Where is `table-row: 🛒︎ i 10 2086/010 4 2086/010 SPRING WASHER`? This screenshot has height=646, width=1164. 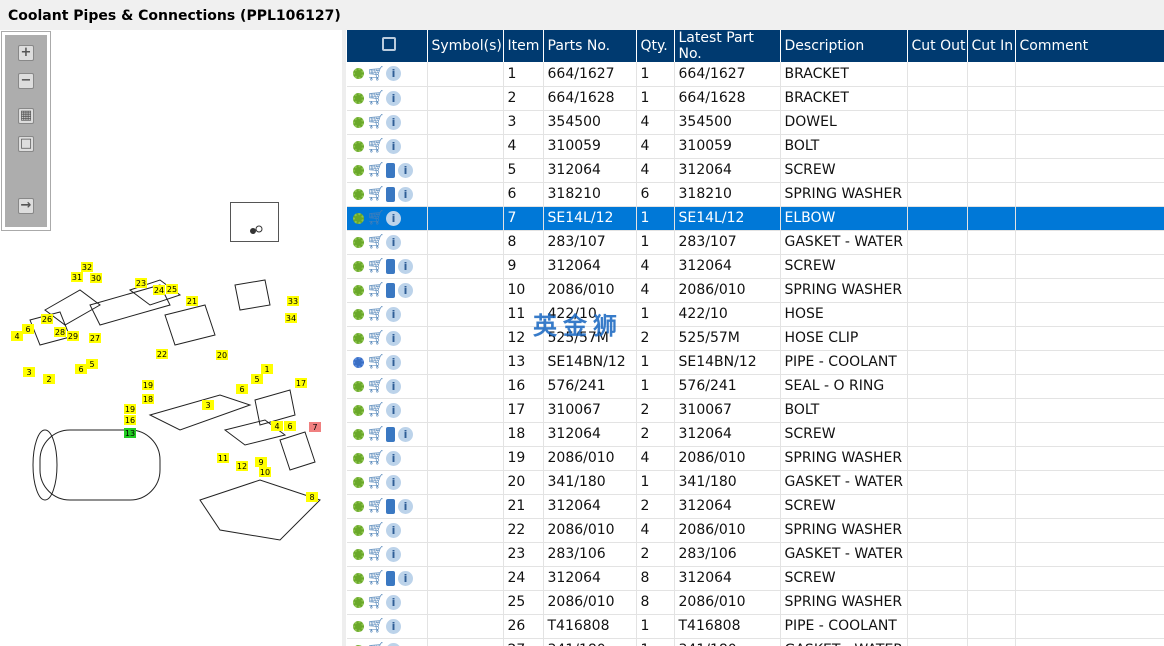 table-row: 🛒︎ i 10 2086/010 4 2086/010 SPRING WASHER is located at coordinates (755, 290).